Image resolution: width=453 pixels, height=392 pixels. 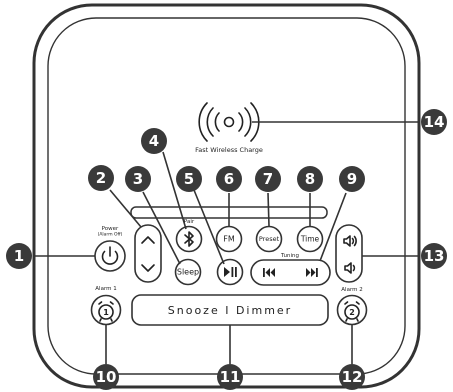 I want to click on callout-1: 1, so click(x=19, y=256).